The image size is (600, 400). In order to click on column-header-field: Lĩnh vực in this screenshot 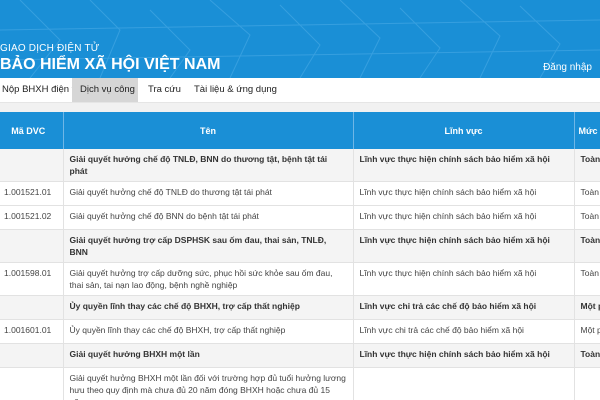, I will do `click(464, 130)`.